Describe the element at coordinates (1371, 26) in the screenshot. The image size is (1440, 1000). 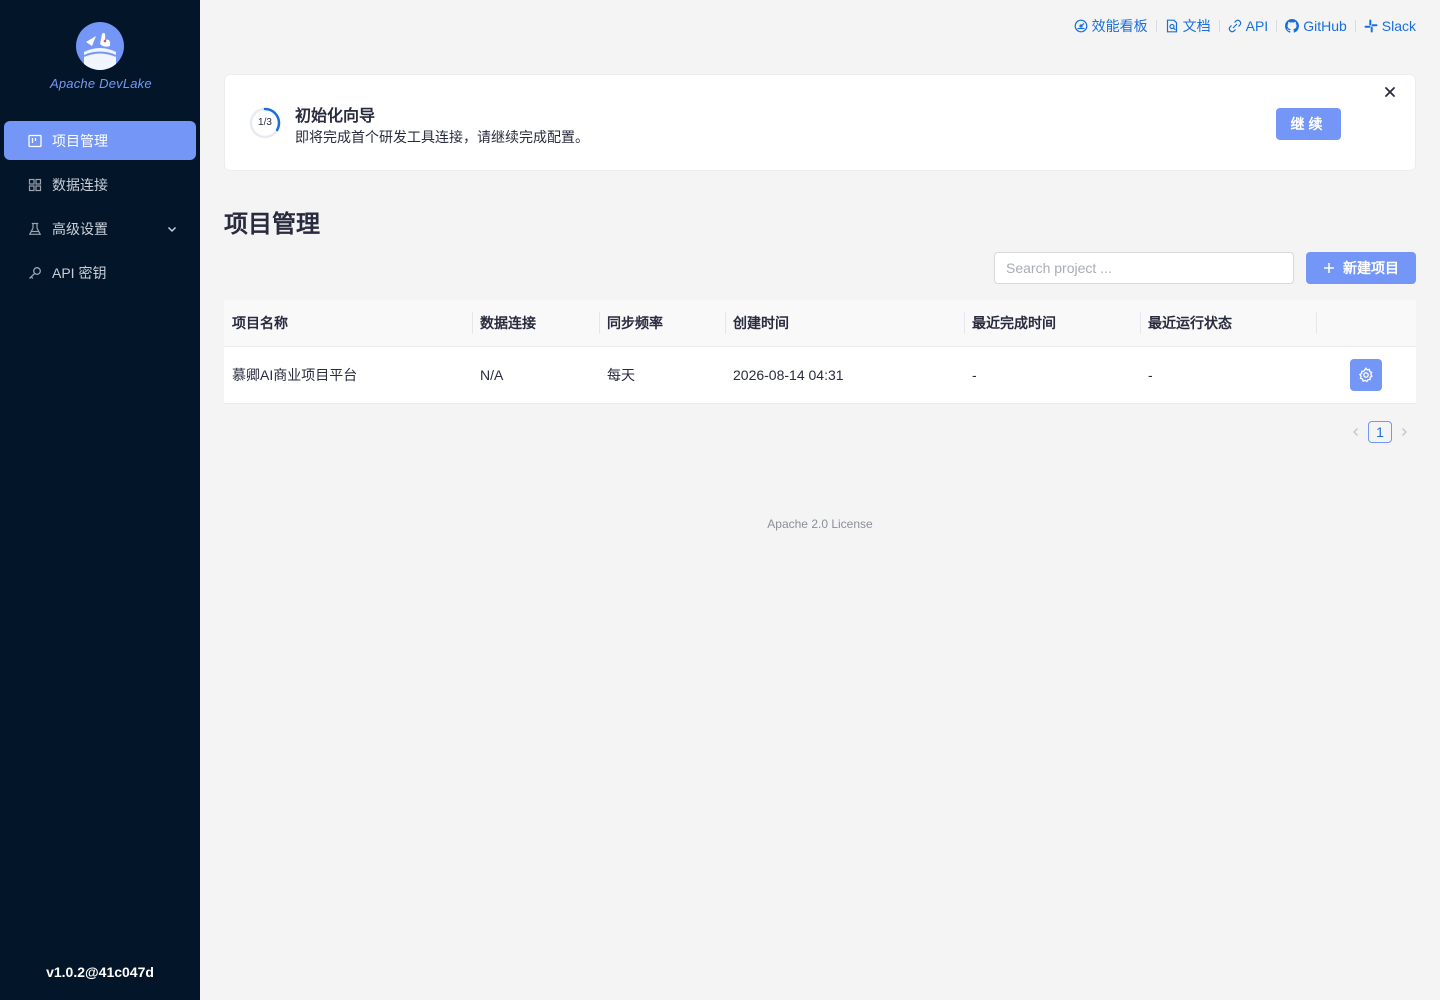
I see `slack-icon` at that location.